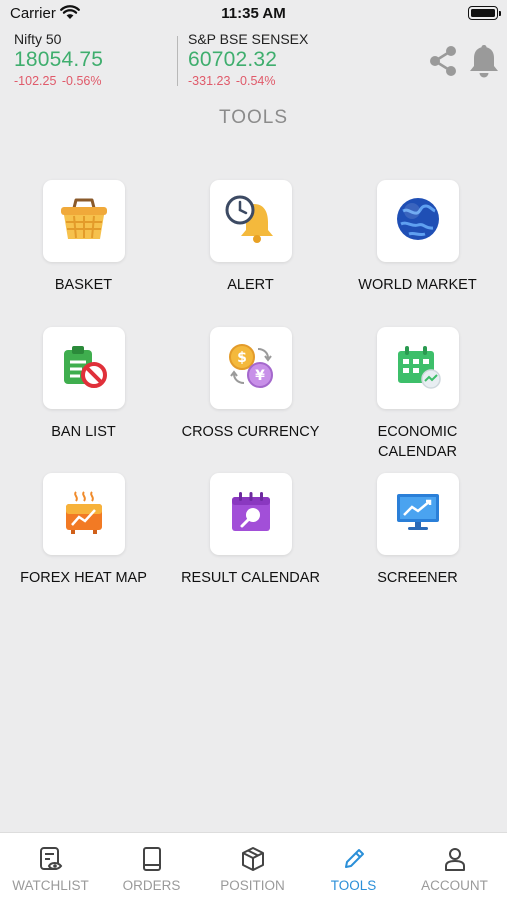 This screenshot has width=507, height=900. I want to click on status-bar: Carrier 11:35 AM, so click(253, 14).